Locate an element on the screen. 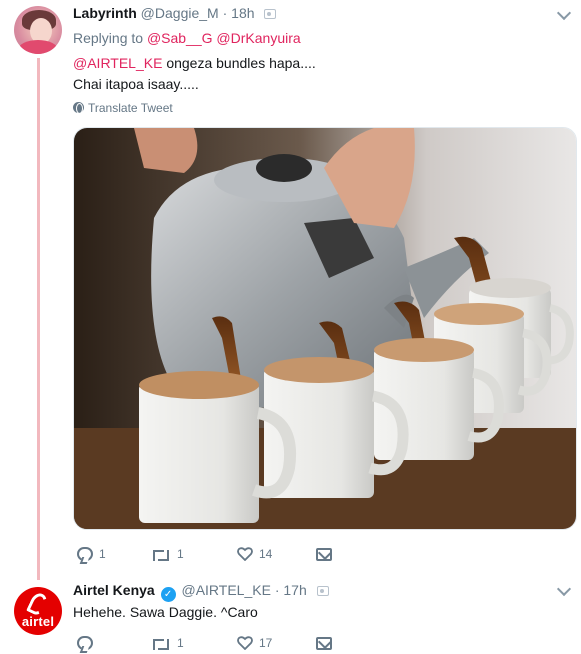 This screenshot has width=581, height=654. tweet-actions: 1 1 14 is located at coordinates (223, 554).